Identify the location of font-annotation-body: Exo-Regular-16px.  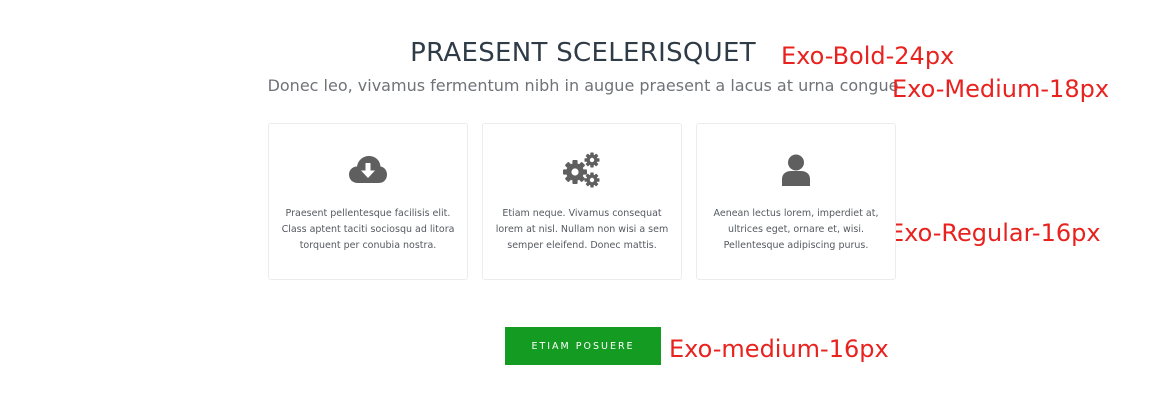
(995, 233).